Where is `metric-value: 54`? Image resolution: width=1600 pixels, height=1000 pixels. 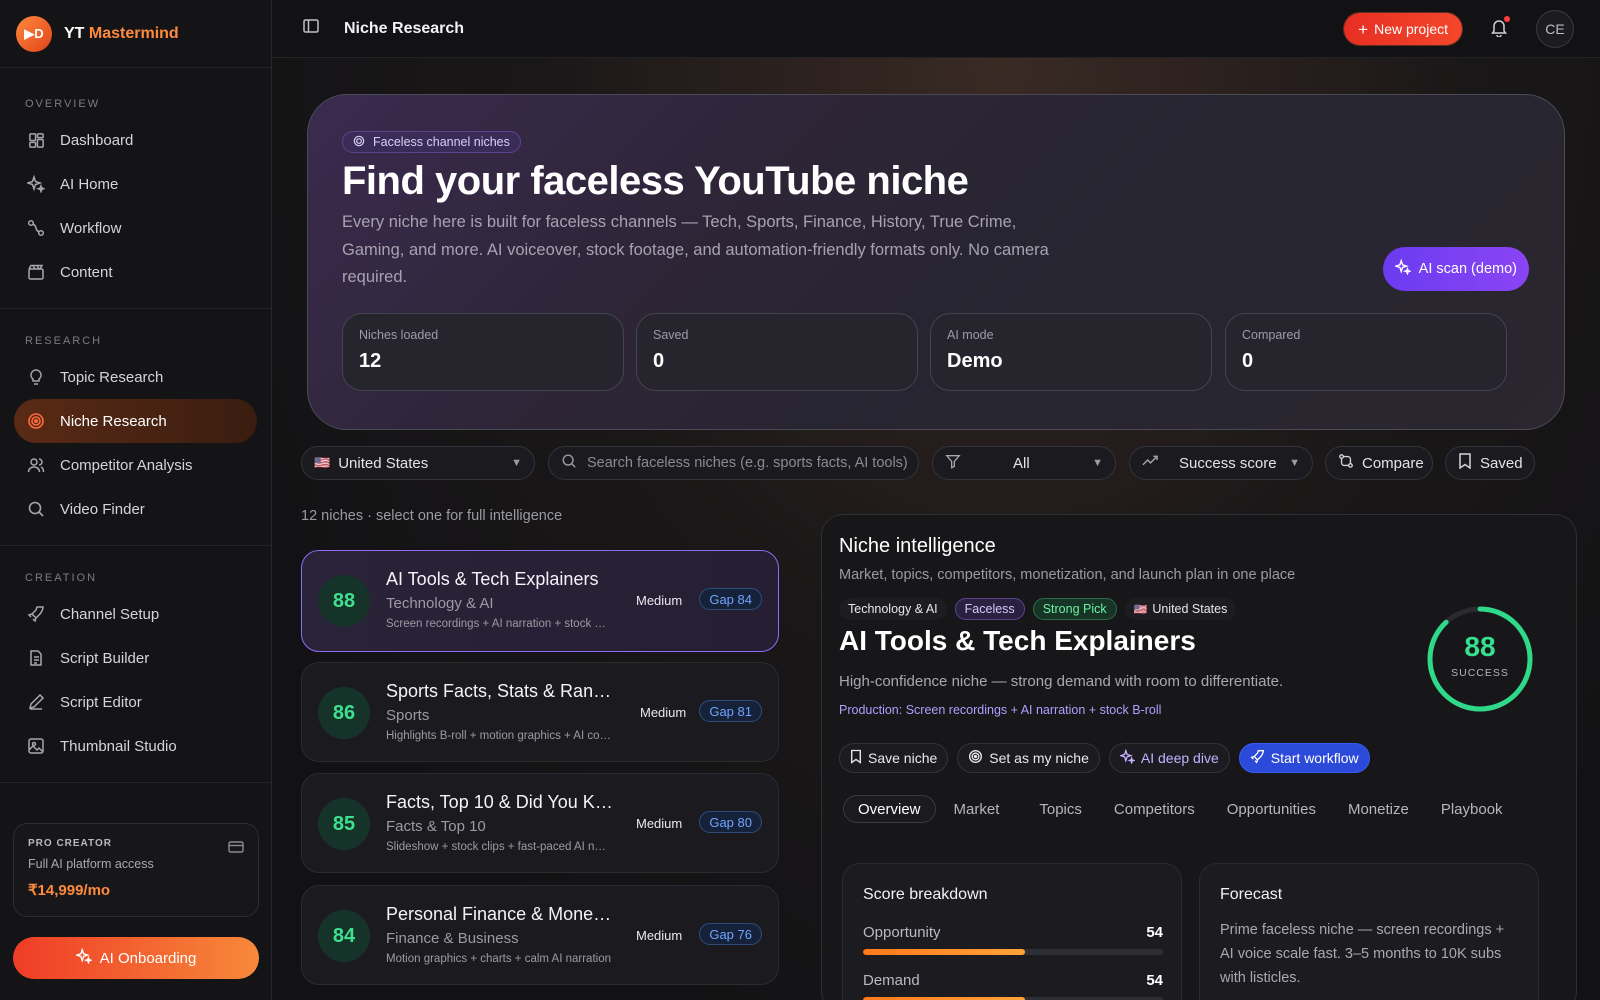 metric-value: 54 is located at coordinates (1154, 980).